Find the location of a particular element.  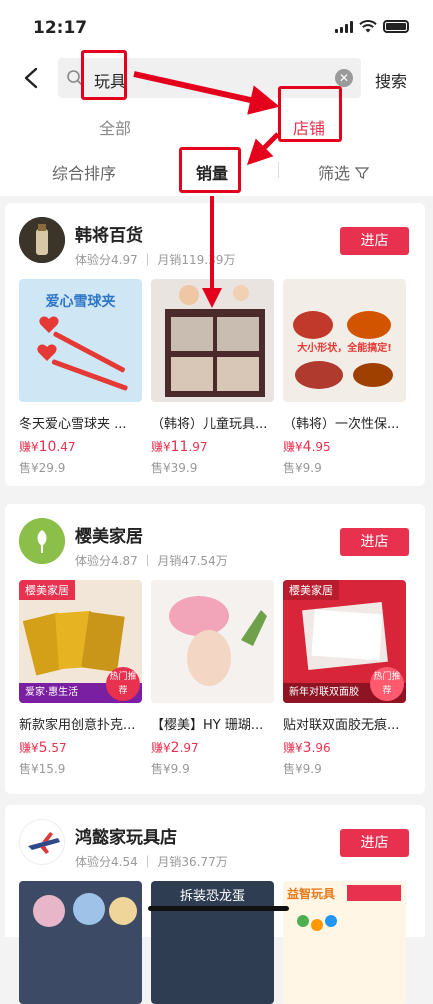

product-earn: 赚¥2.97 is located at coordinates (175, 748).